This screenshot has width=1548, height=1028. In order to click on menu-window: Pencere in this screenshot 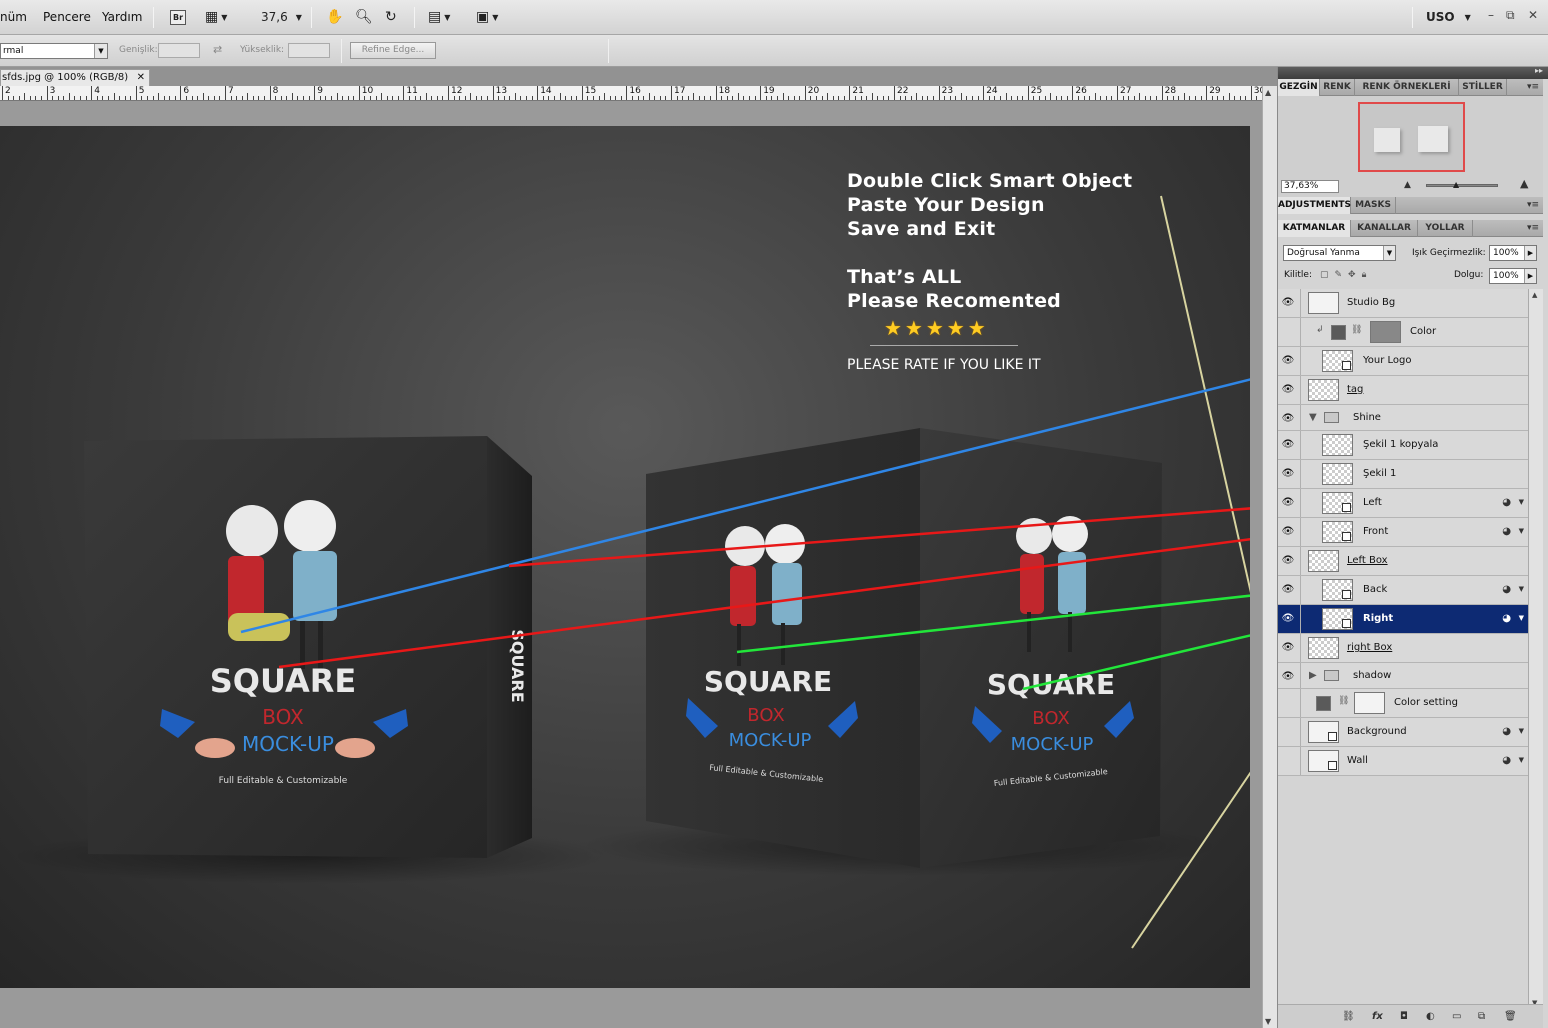, I will do `click(67, 17)`.